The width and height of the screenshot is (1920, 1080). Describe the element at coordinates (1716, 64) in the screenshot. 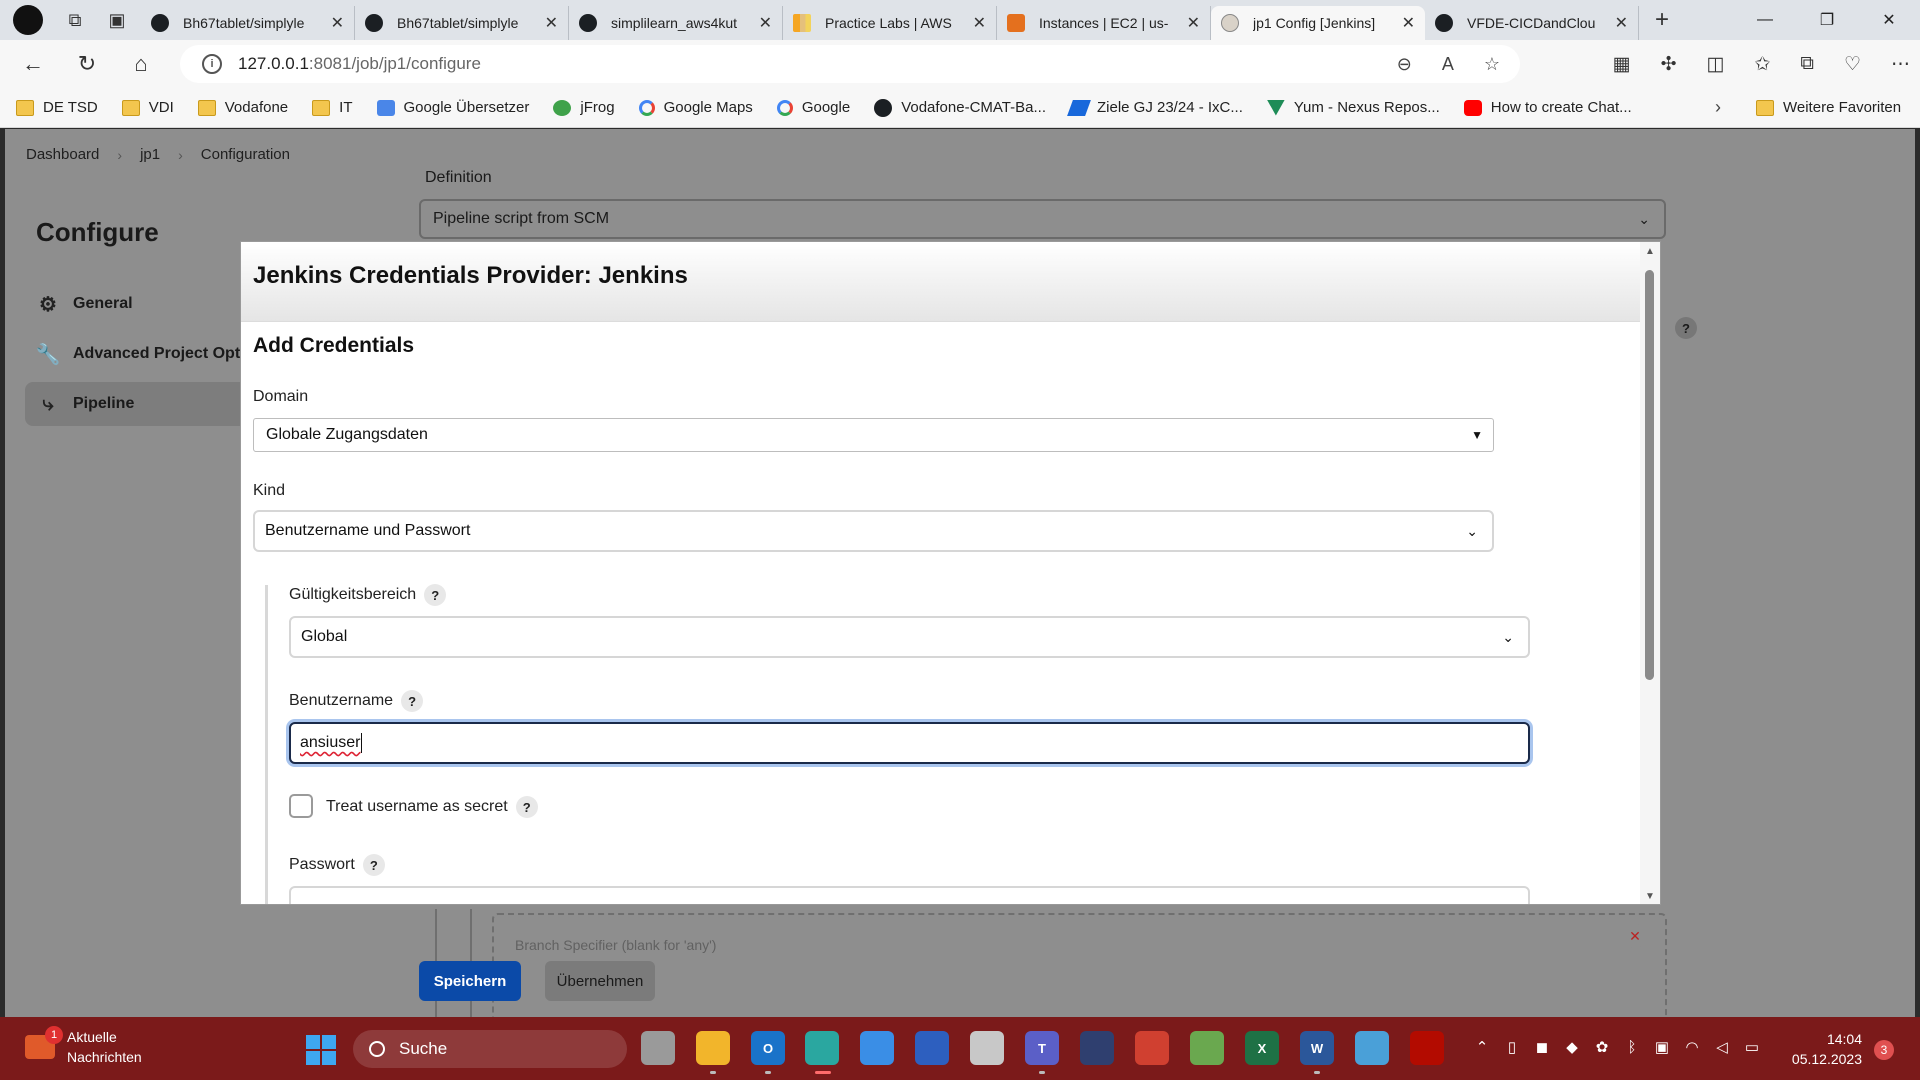

I see `split-screen-icon: ◫` at that location.